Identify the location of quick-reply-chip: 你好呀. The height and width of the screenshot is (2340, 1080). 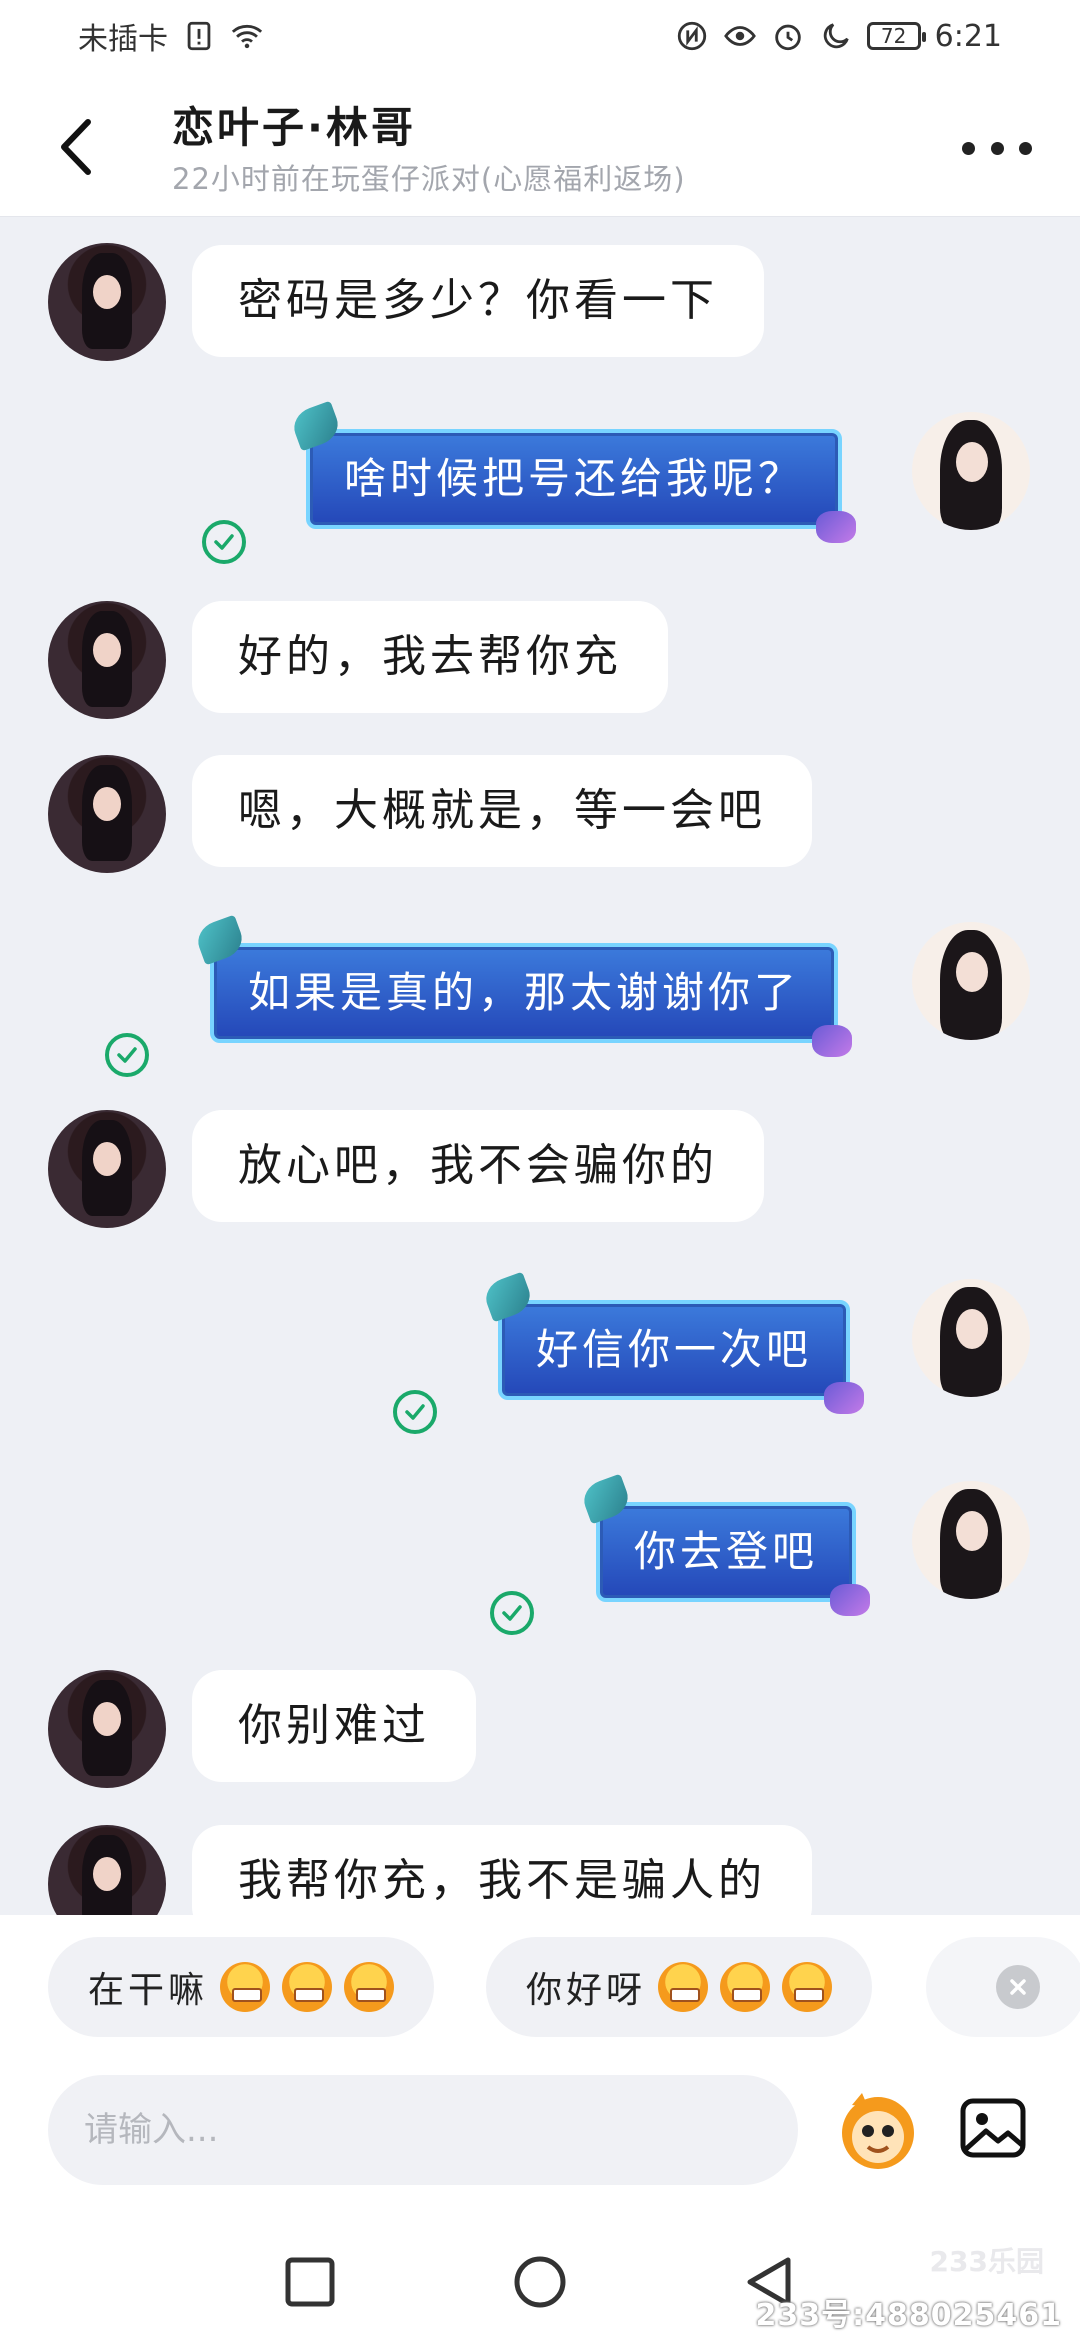
(679, 1987).